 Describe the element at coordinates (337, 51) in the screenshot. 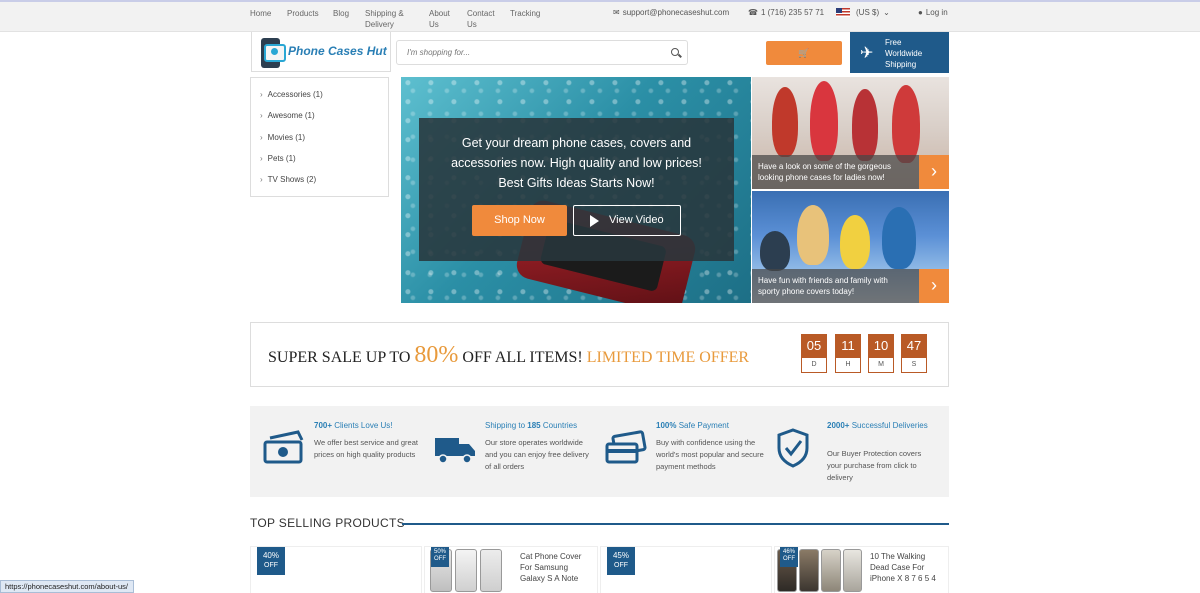

I see `logo-text: Phone Cases Hut` at that location.